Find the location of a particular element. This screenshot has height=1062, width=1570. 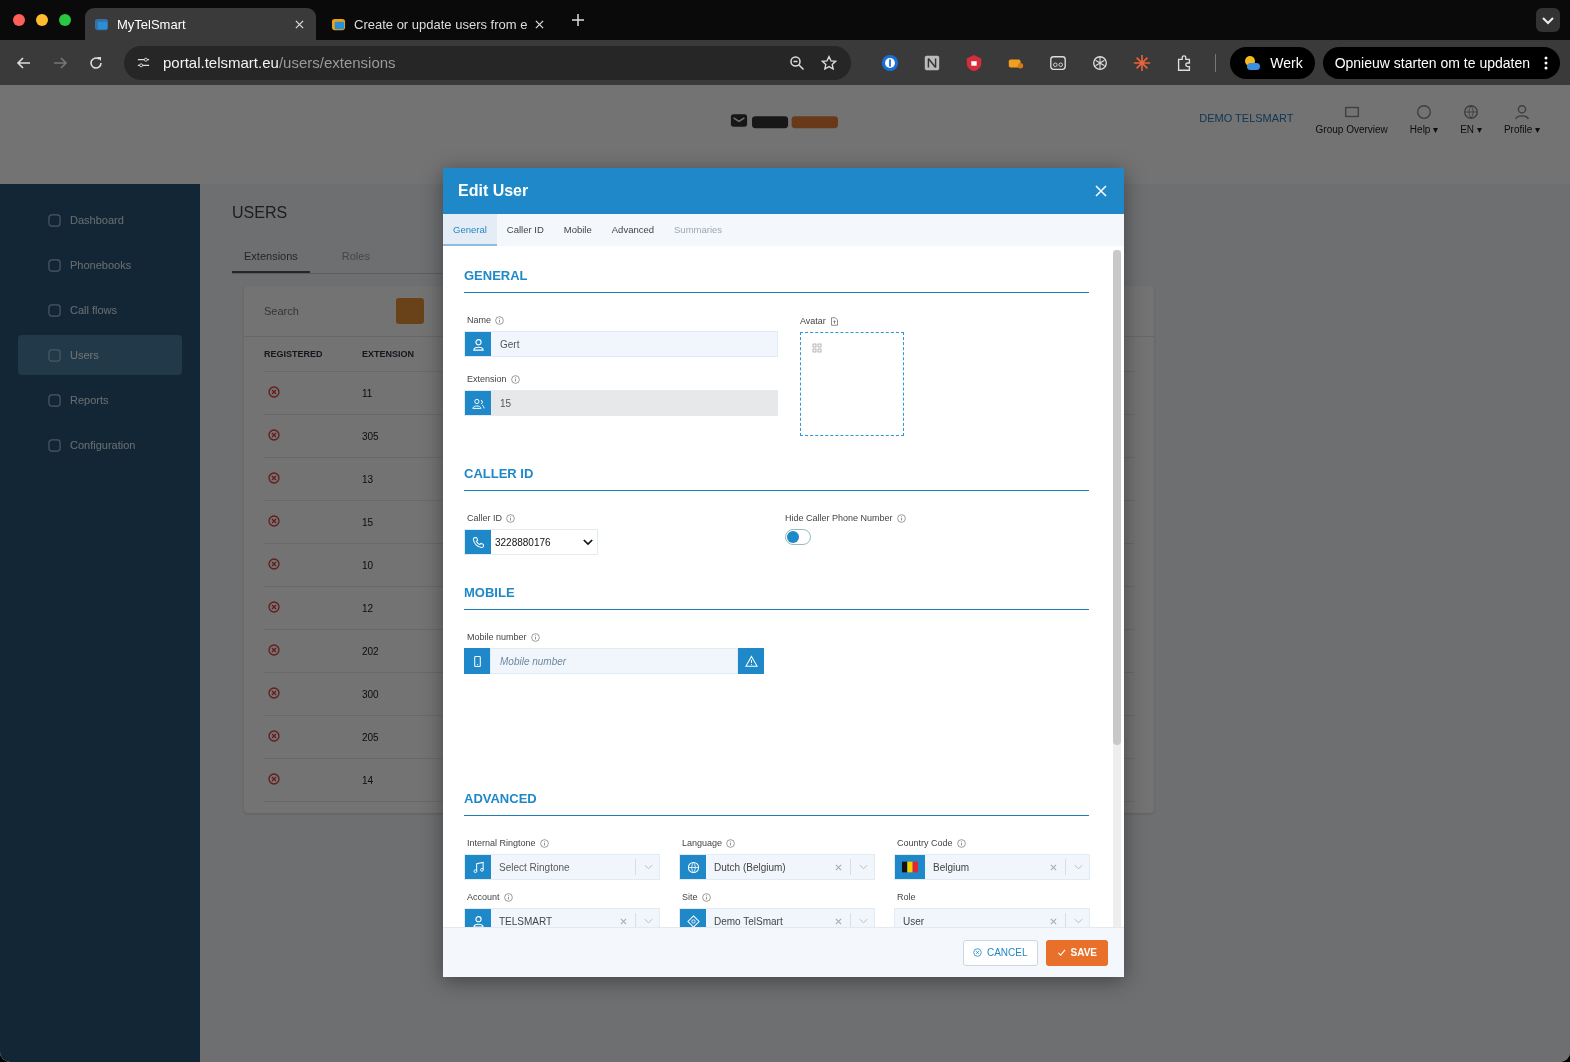

field-label: Internal Ringtone is located at coordinates (501, 843).